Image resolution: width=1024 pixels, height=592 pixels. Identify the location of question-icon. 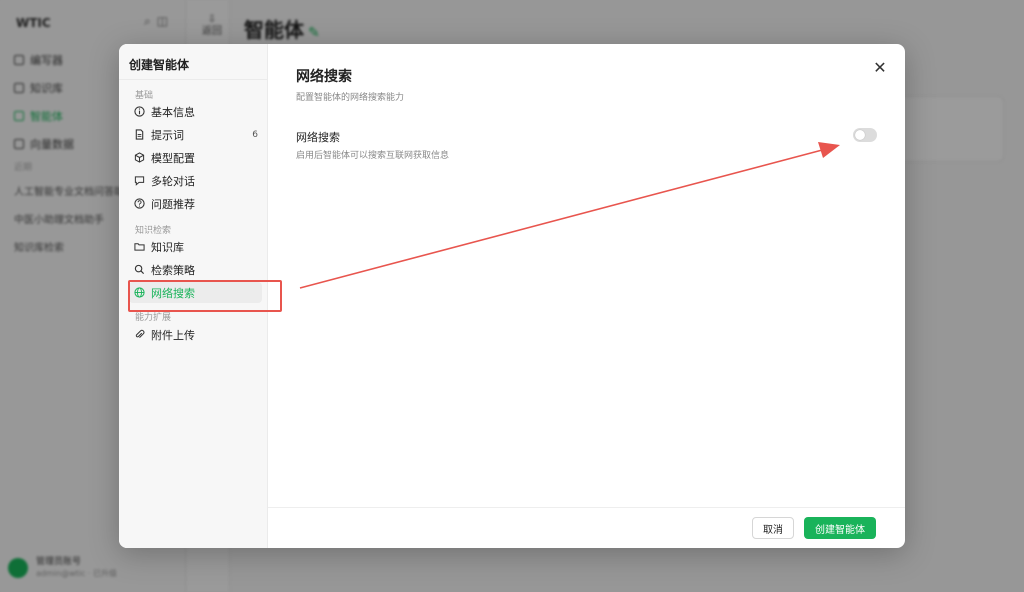
(139, 204).